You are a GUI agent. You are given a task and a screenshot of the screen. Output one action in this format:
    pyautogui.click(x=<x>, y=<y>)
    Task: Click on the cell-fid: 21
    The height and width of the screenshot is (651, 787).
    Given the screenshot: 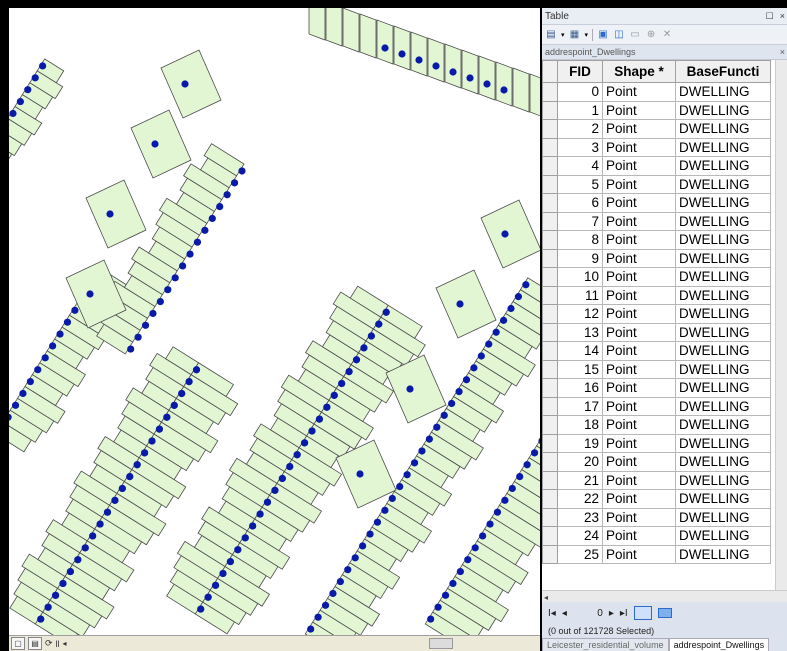 What is the action you would take?
    pyautogui.click(x=580, y=480)
    